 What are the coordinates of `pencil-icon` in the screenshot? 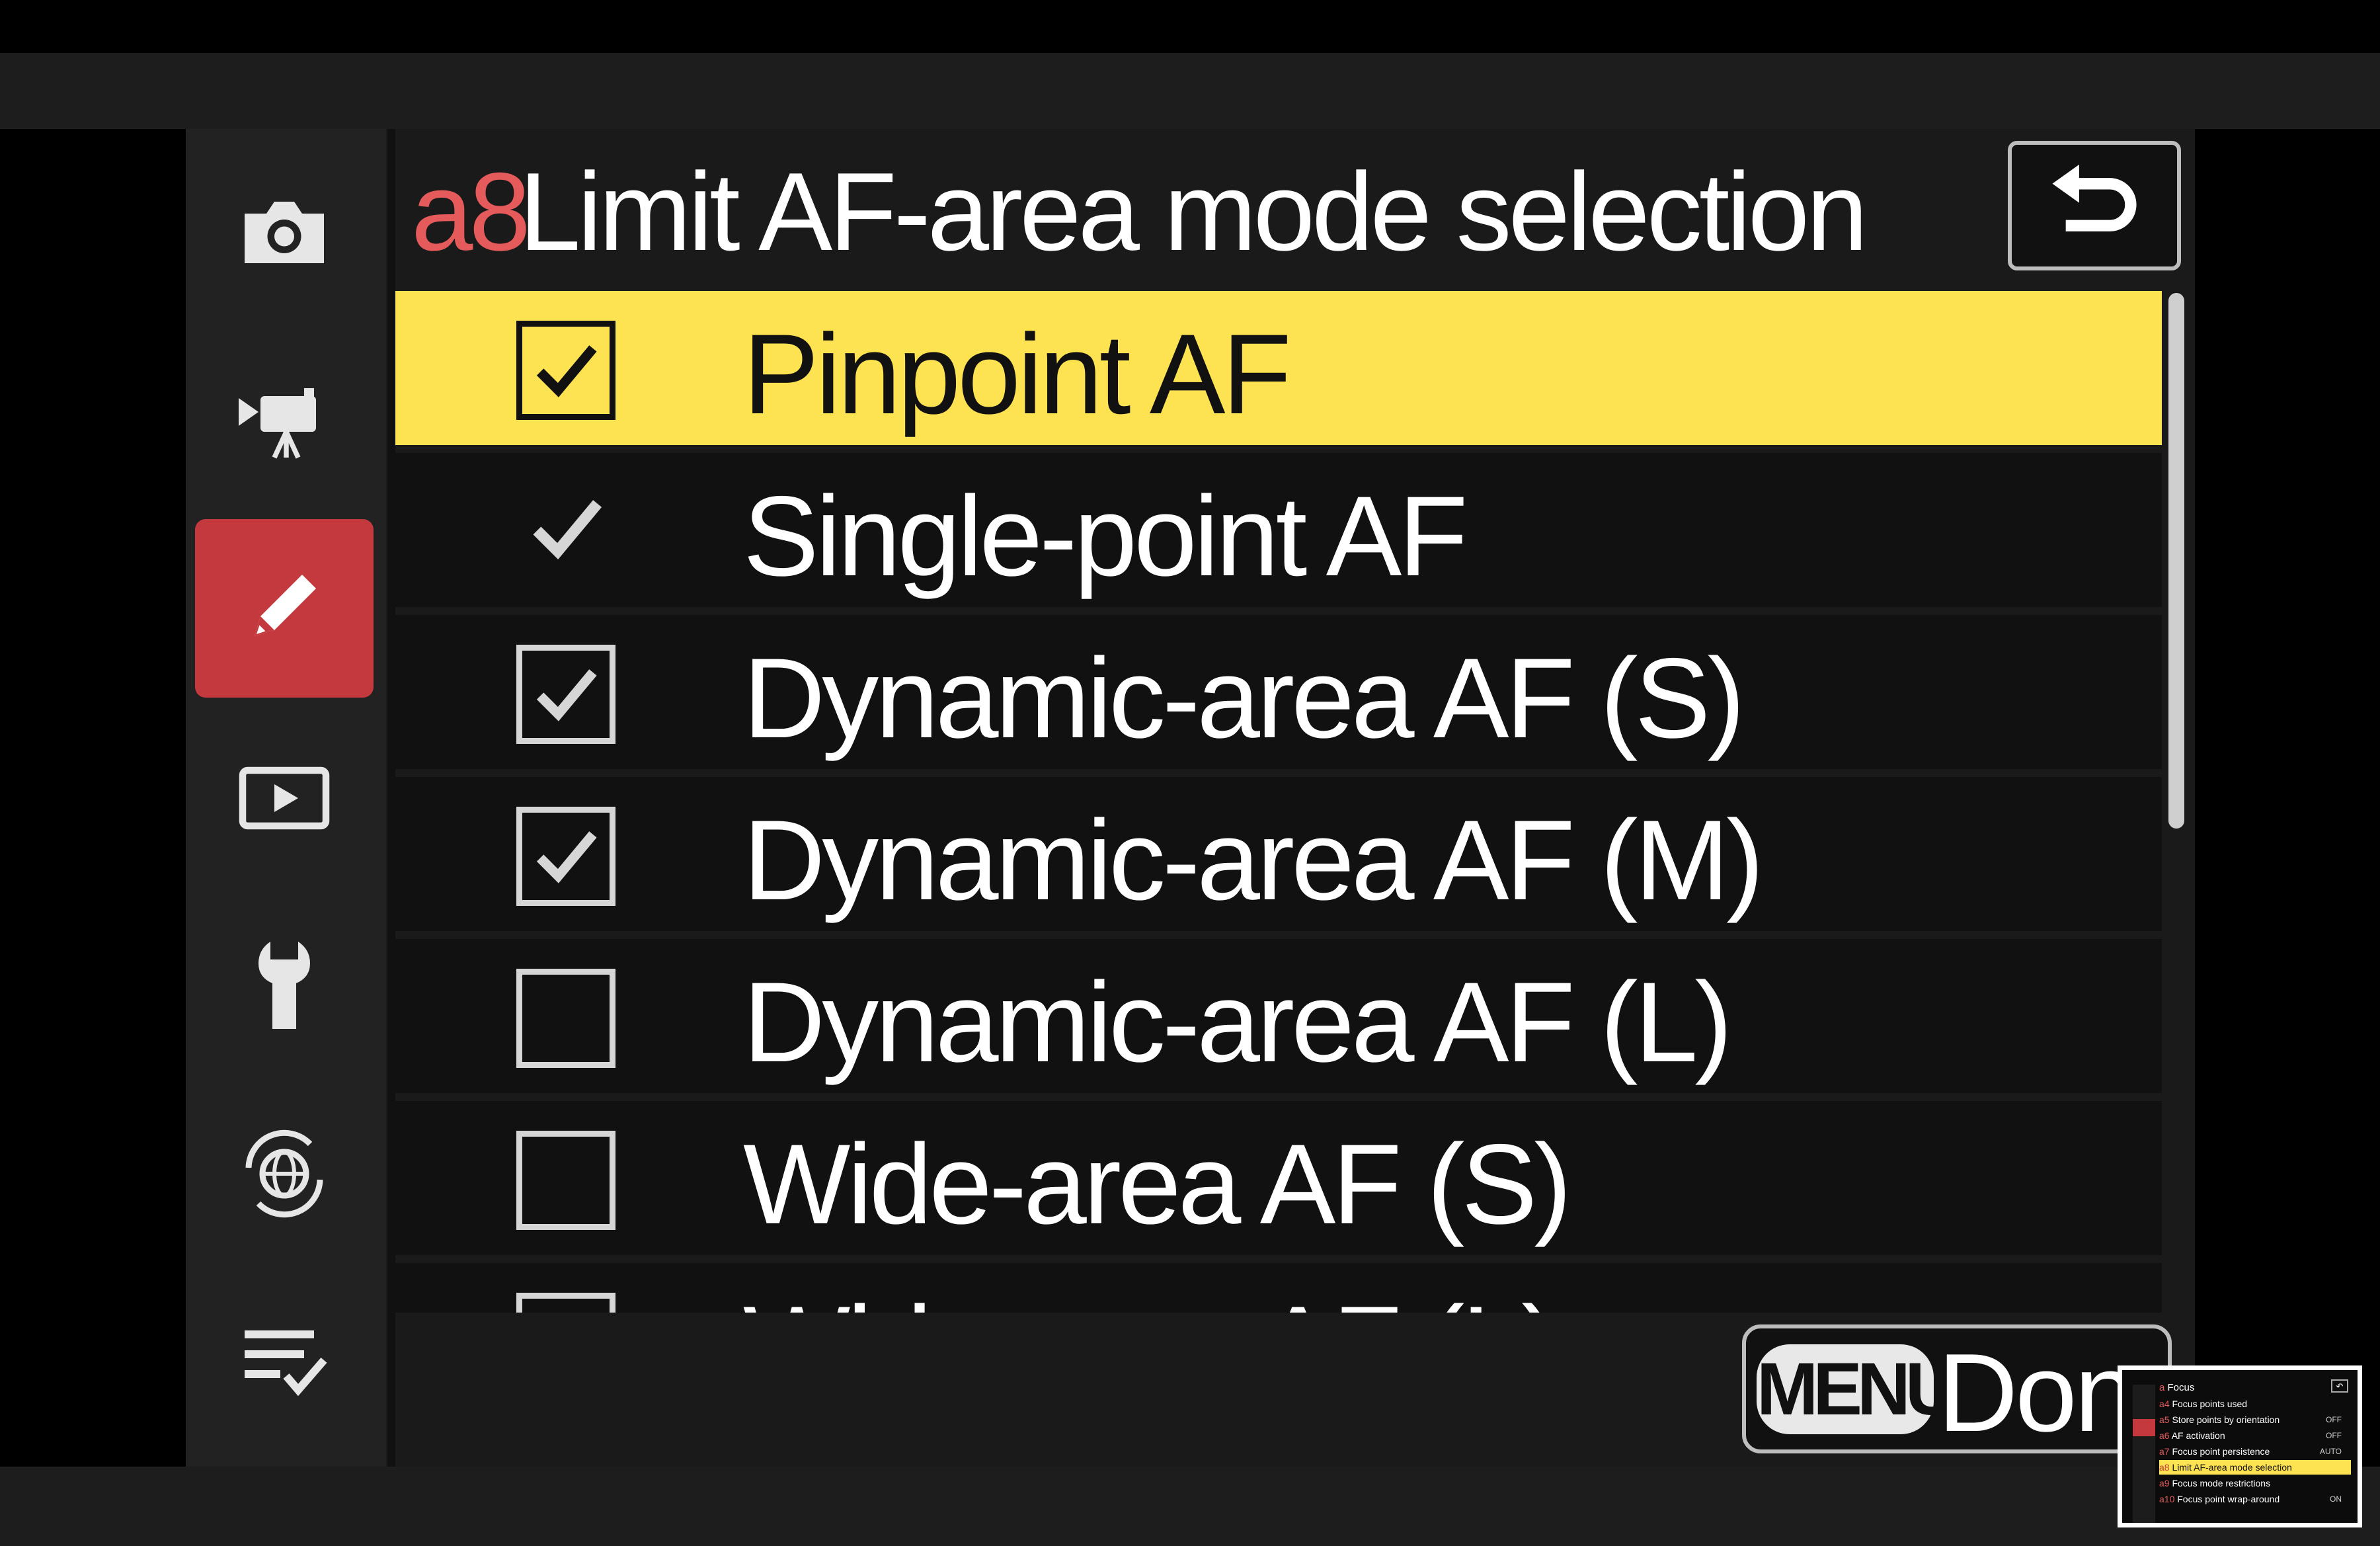 It's located at (285, 605).